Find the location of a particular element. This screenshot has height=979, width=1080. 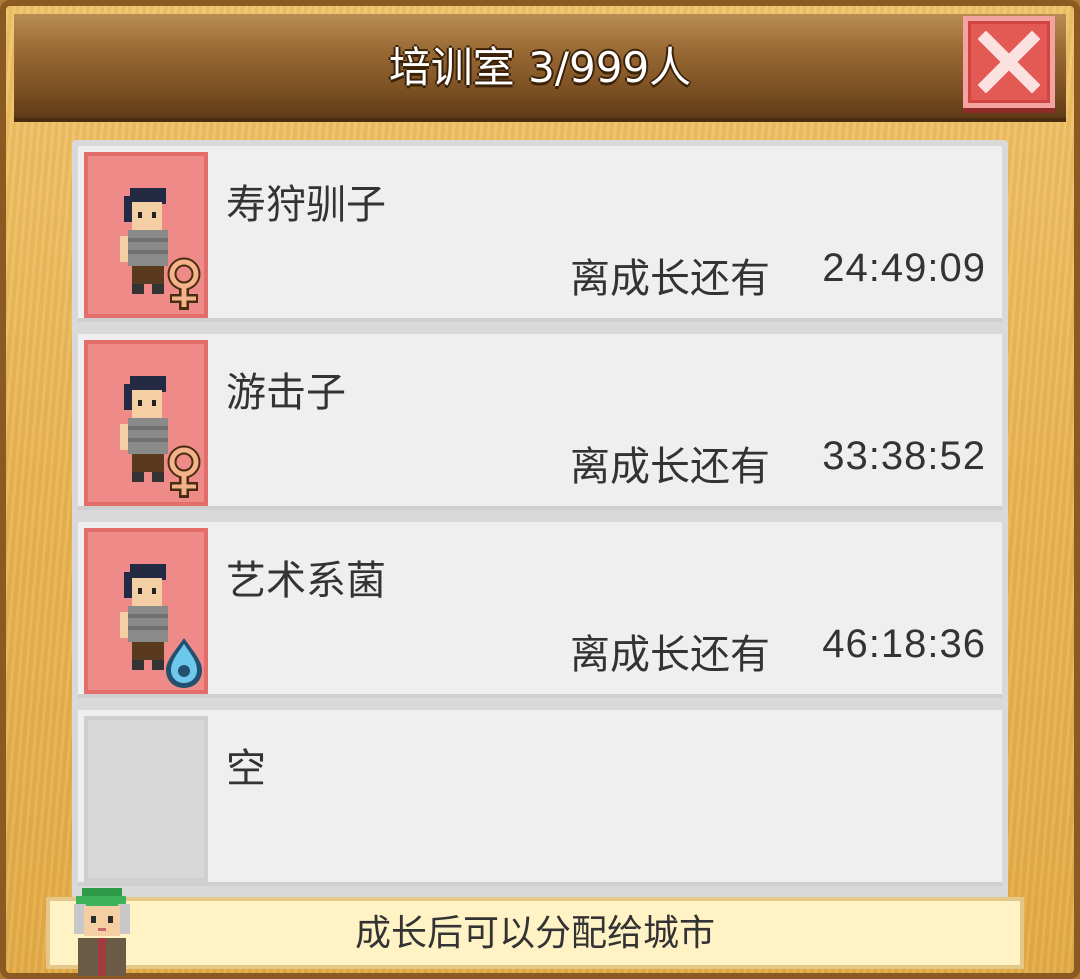

growth-timer: 46:18:36 is located at coordinates (904, 644).